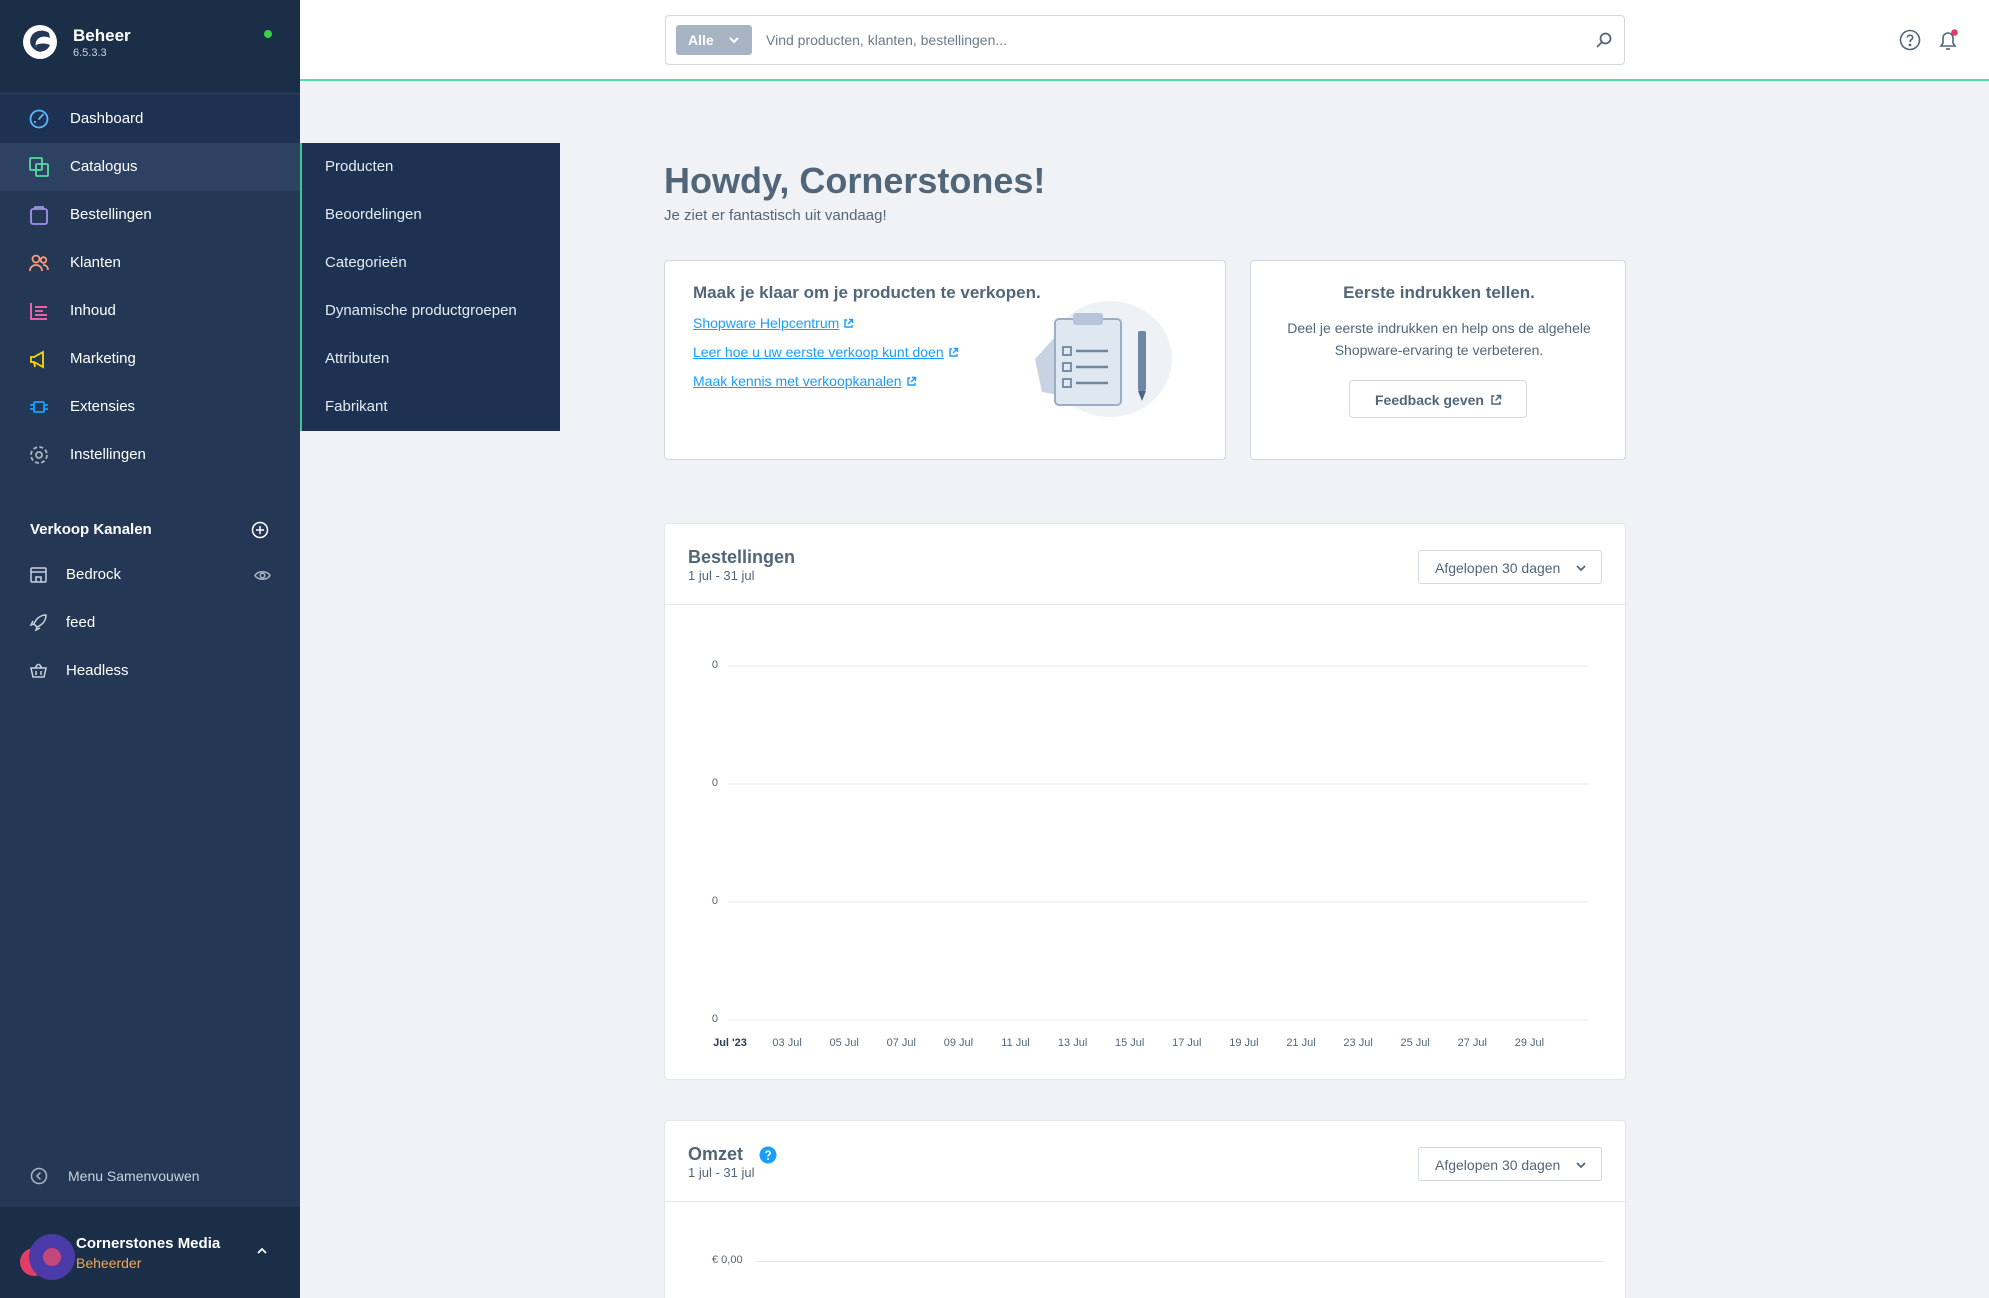 The width and height of the screenshot is (1989, 1298). Describe the element at coordinates (103, 358) in the screenshot. I see `nav-label: Marketing` at that location.